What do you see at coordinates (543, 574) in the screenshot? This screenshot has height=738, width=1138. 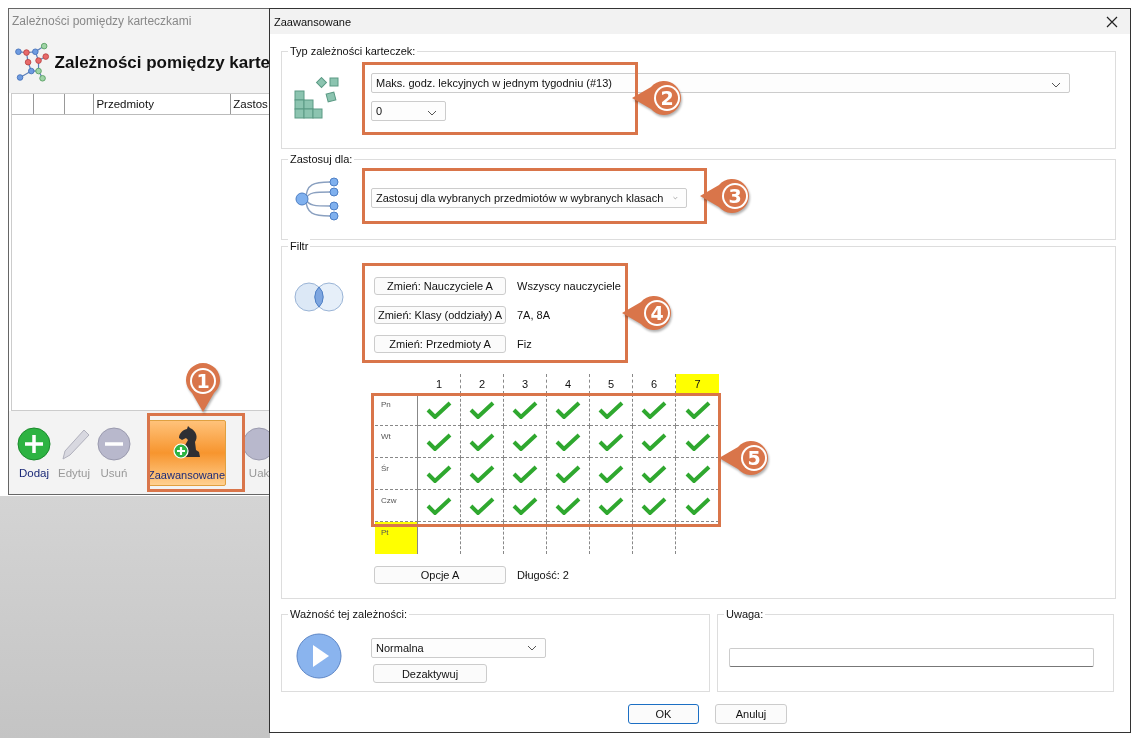 I see `length-label: Długość: 2` at bounding box center [543, 574].